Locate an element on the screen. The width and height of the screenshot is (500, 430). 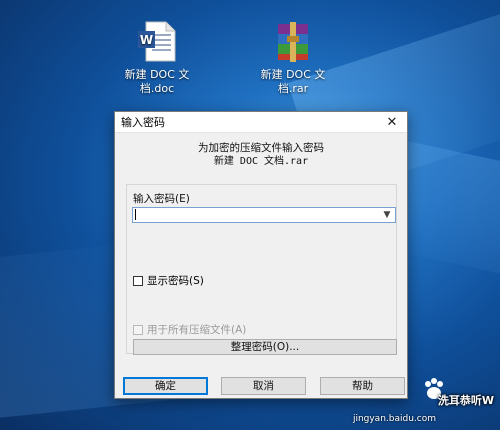
show-password-checkbox-row: 显示密码(S) is located at coordinates (168, 280).